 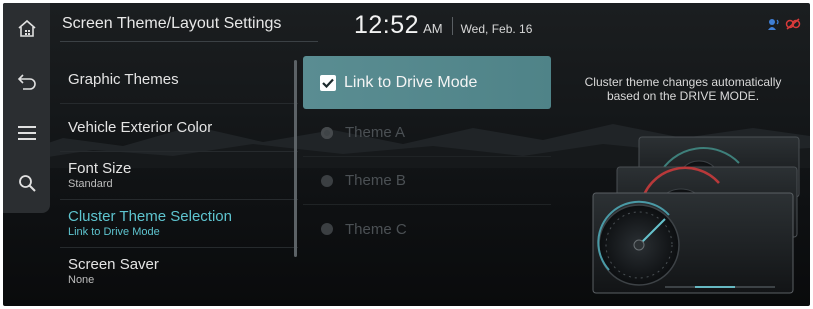 What do you see at coordinates (172, 23) in the screenshot?
I see `page-title: Screen Theme/Layout Settings` at bounding box center [172, 23].